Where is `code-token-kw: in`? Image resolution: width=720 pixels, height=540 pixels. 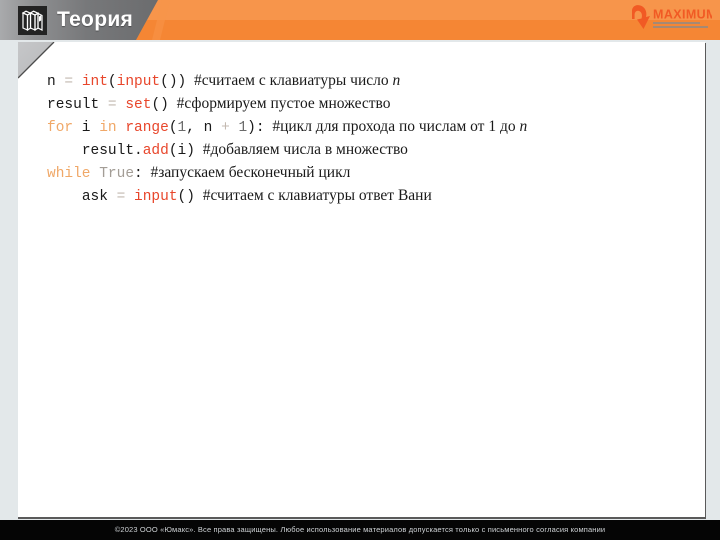
code-token-kw: in is located at coordinates (108, 128).